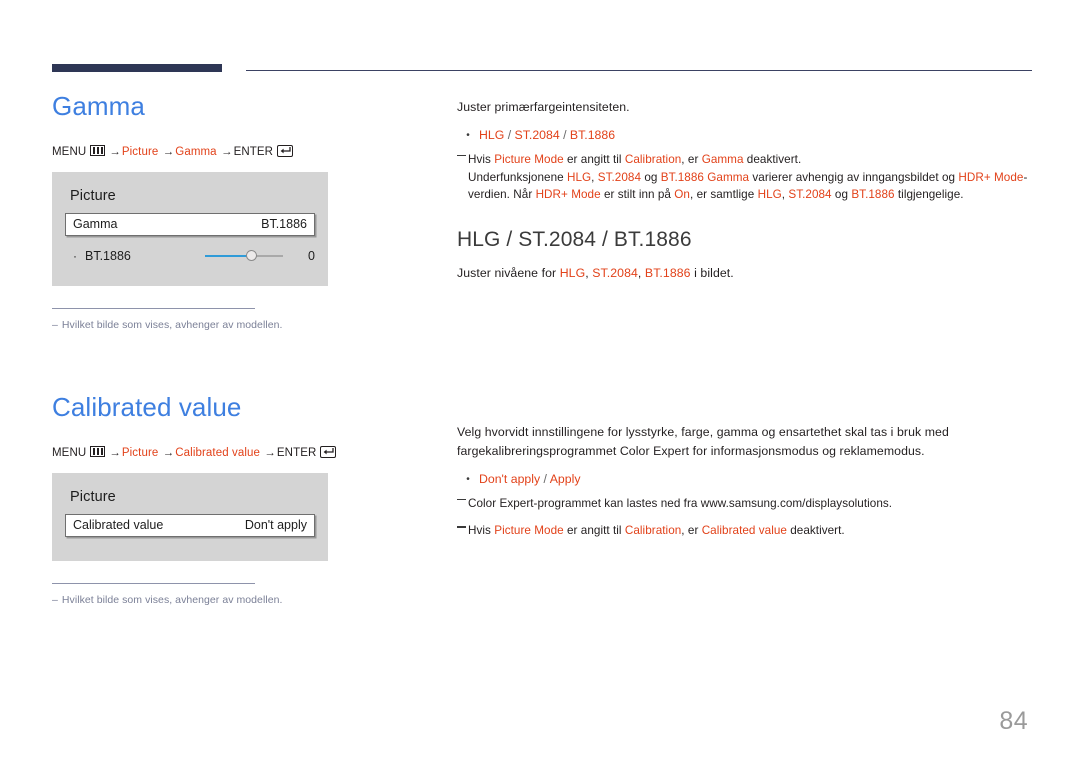 The image size is (1080, 763). What do you see at coordinates (140, 452) in the screenshot?
I see `path-step-picture: Picture` at bounding box center [140, 452].